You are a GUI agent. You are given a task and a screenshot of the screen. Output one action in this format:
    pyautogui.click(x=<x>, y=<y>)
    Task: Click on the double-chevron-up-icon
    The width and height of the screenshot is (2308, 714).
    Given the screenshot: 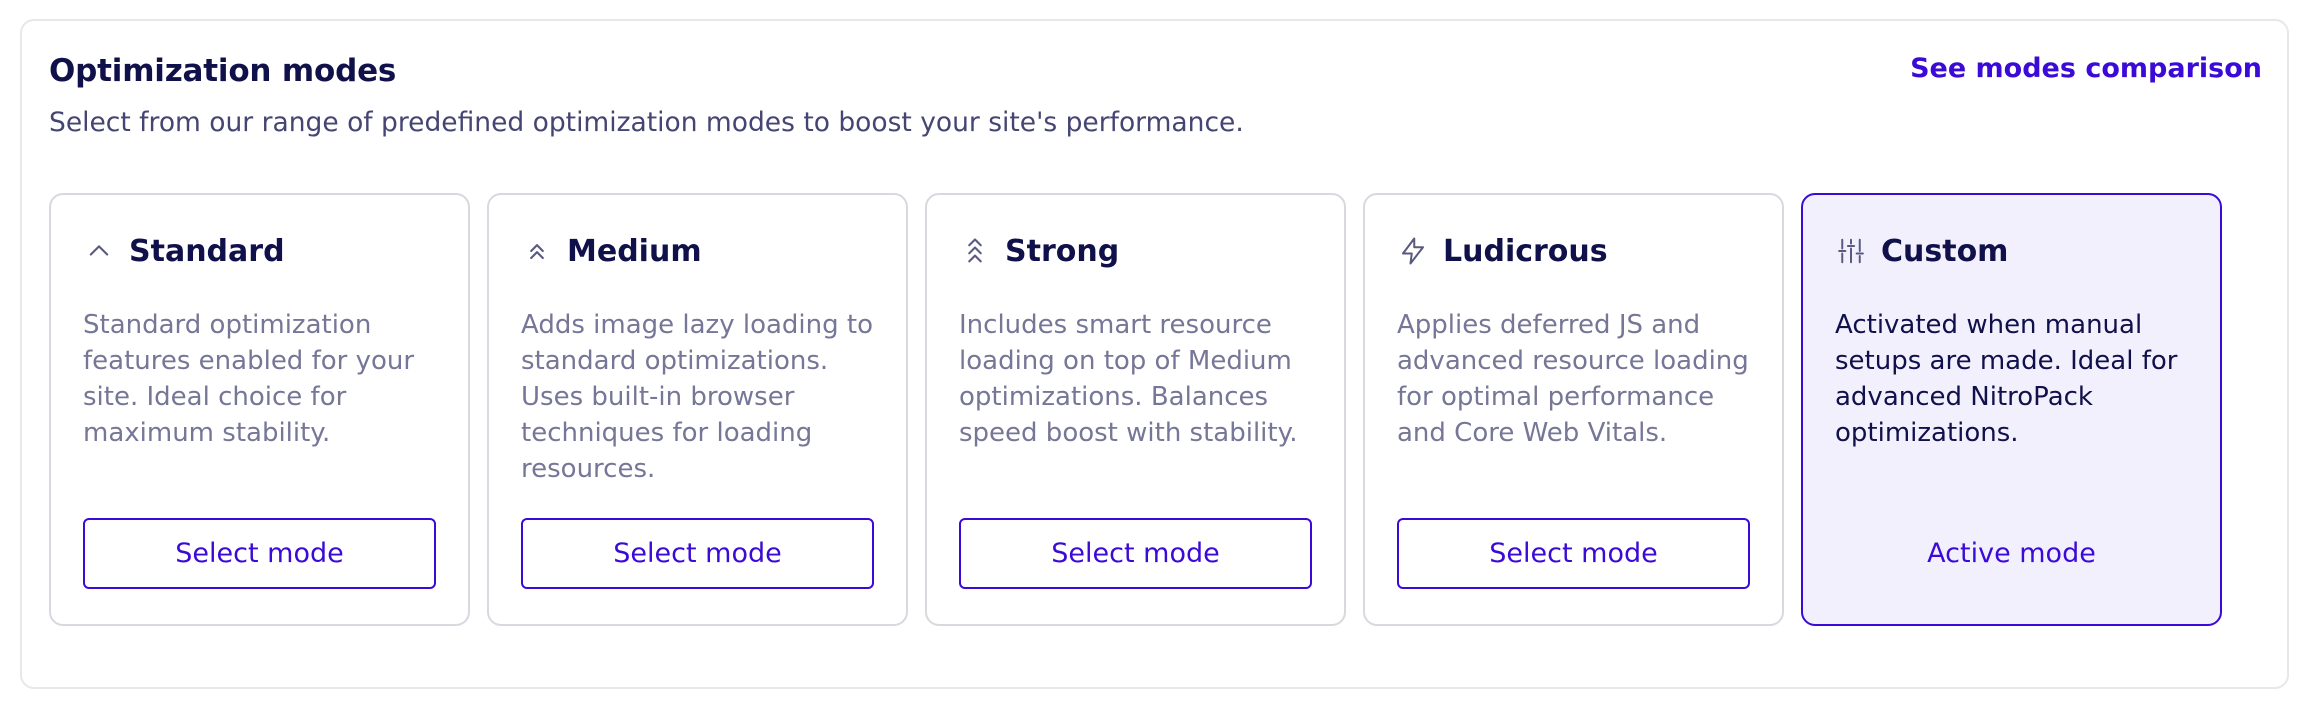 What is the action you would take?
    pyautogui.click(x=537, y=251)
    